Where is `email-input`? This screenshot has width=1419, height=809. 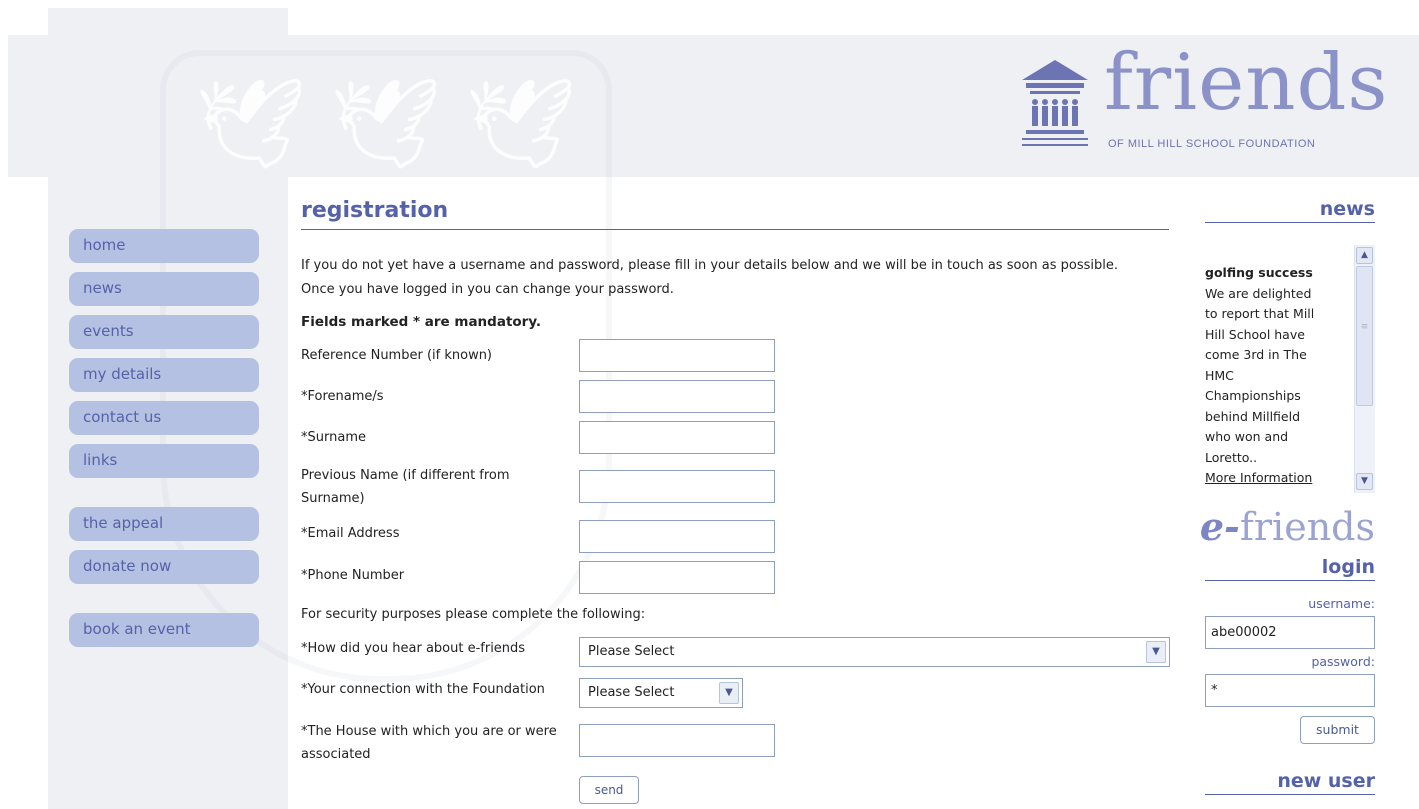 email-input is located at coordinates (677, 536).